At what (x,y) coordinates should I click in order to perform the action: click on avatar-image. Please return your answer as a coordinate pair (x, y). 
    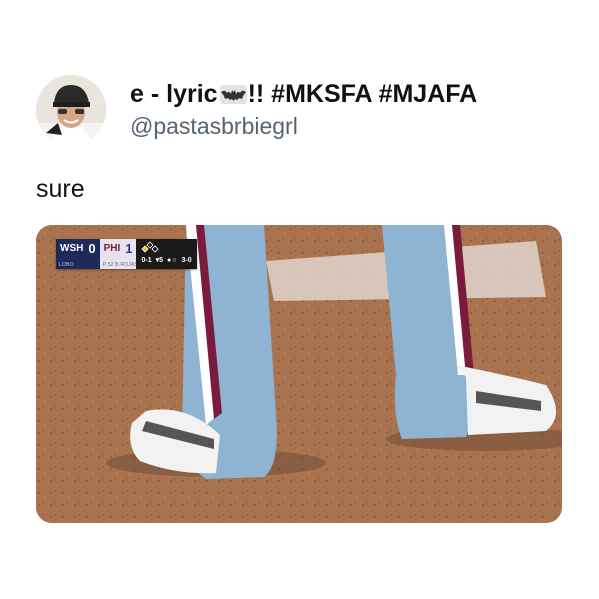
    Looking at the image, I should click on (71, 110).